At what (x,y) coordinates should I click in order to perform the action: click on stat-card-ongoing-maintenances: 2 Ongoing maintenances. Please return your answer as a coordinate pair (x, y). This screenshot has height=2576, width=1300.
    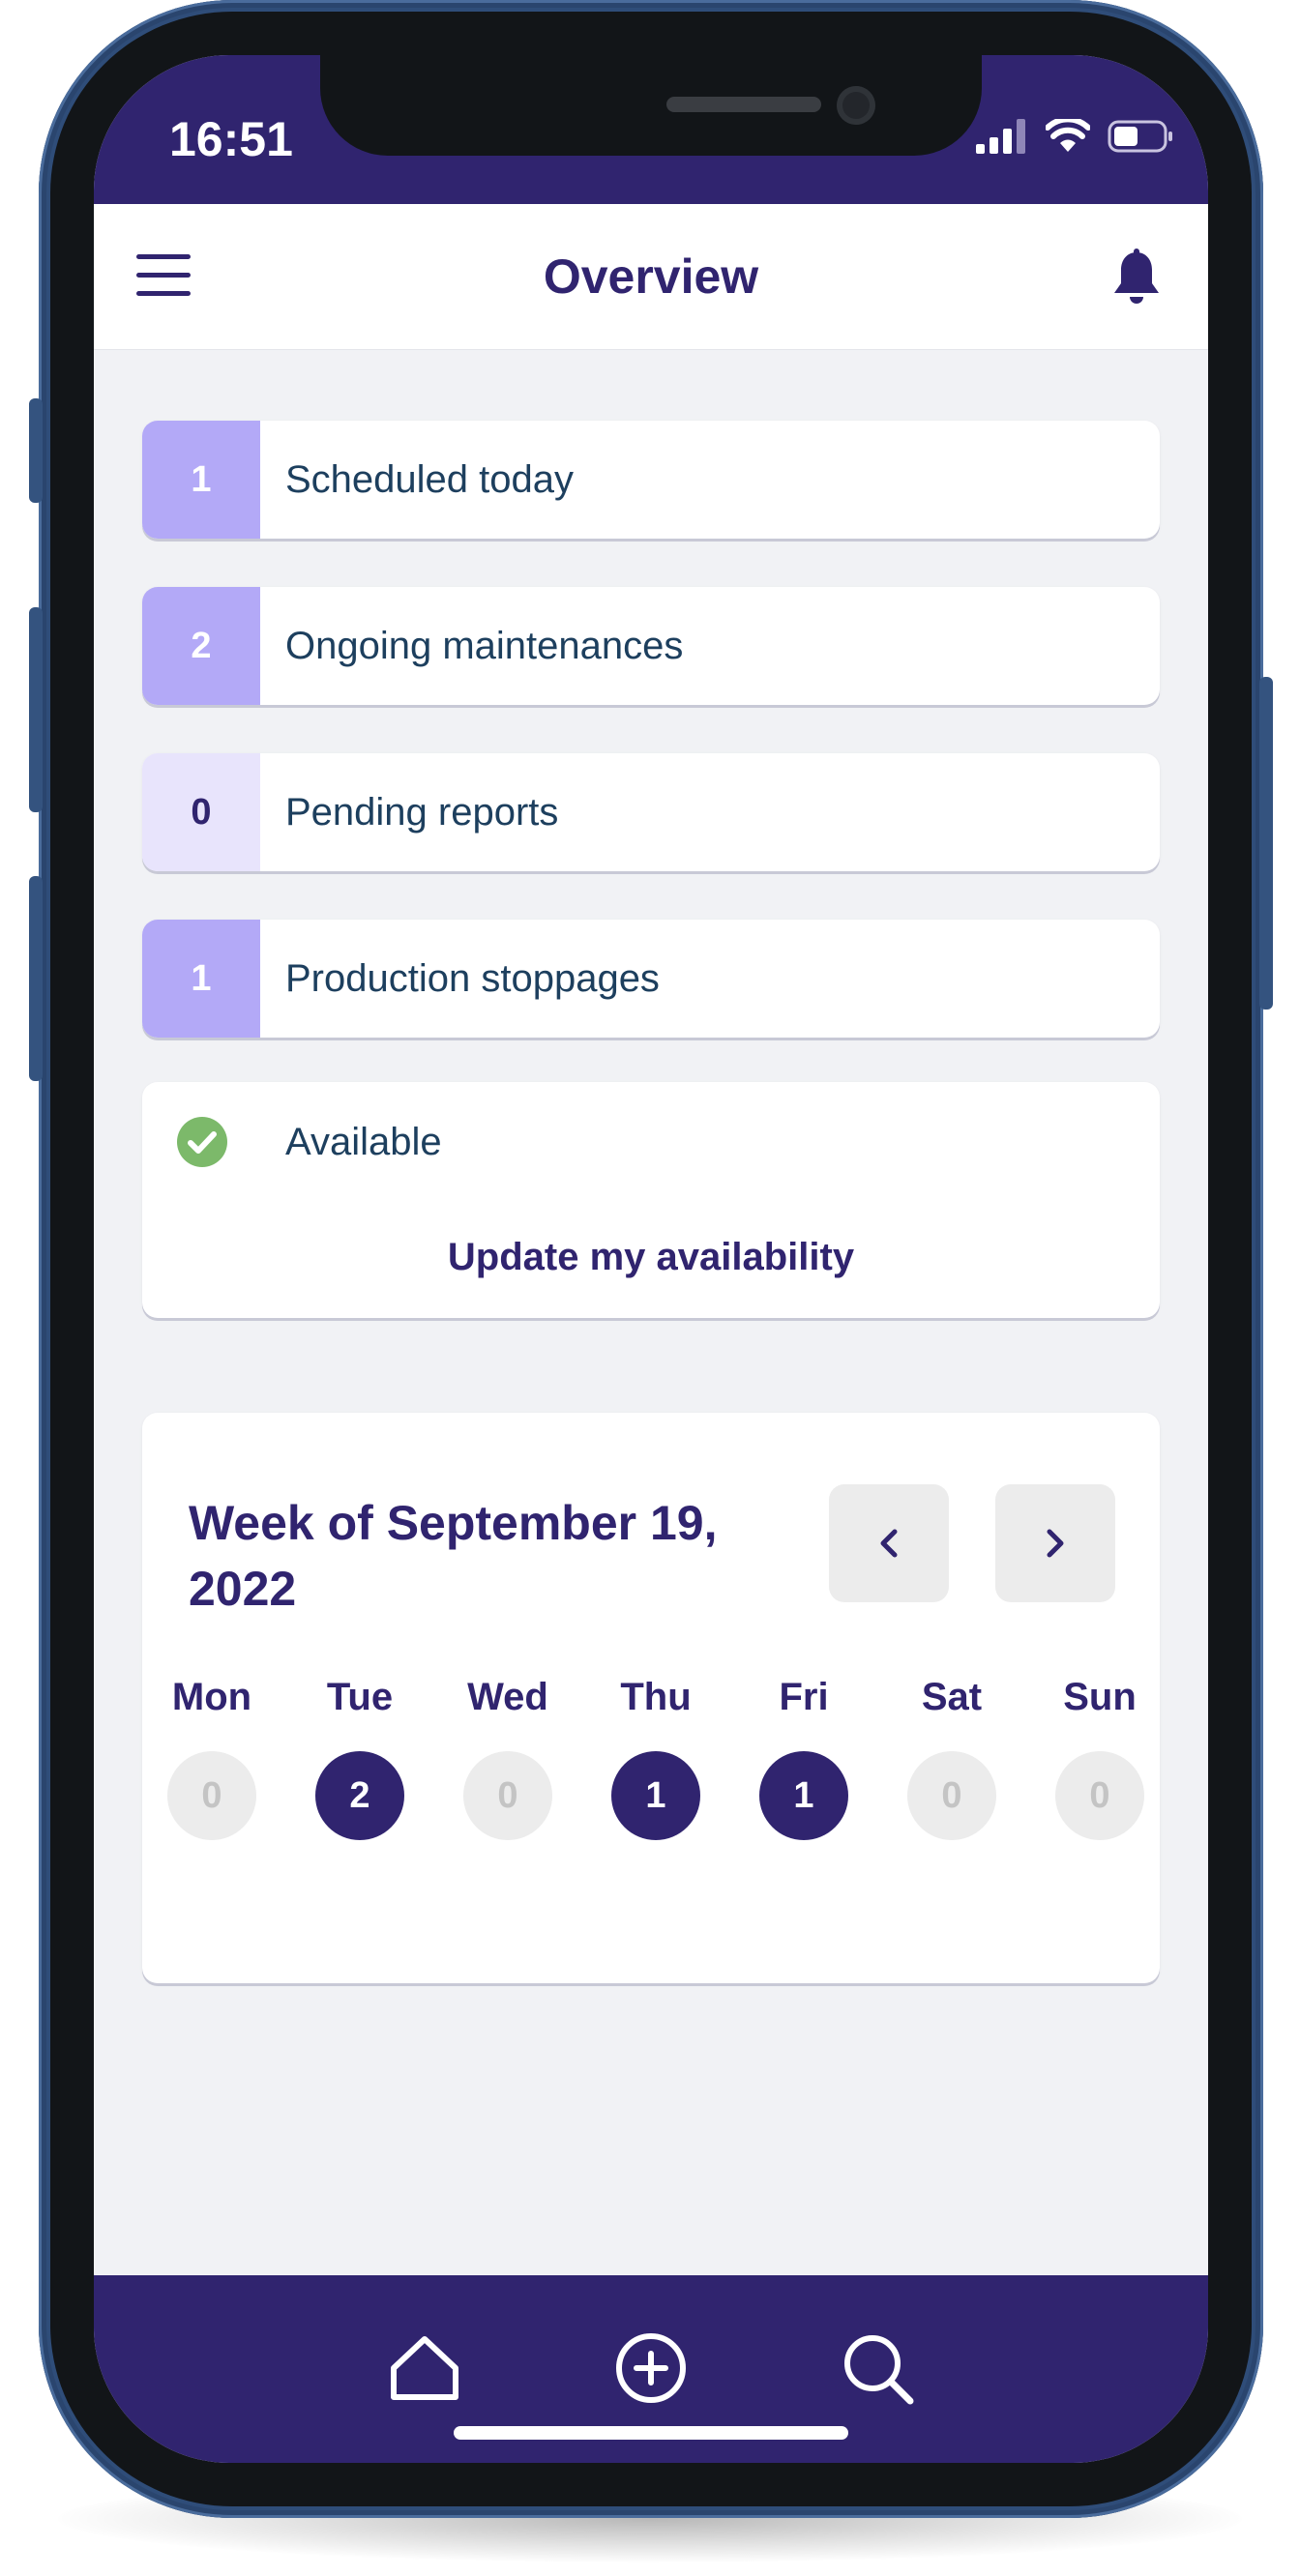
    Looking at the image, I should click on (651, 646).